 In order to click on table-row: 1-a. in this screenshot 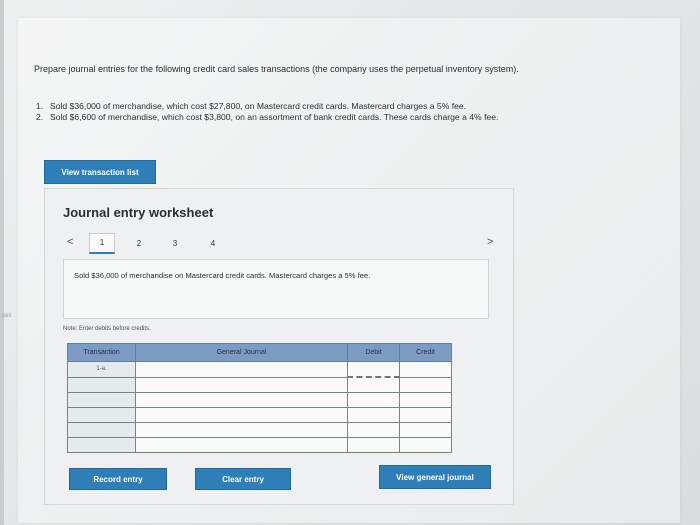, I will do `click(259, 369)`.